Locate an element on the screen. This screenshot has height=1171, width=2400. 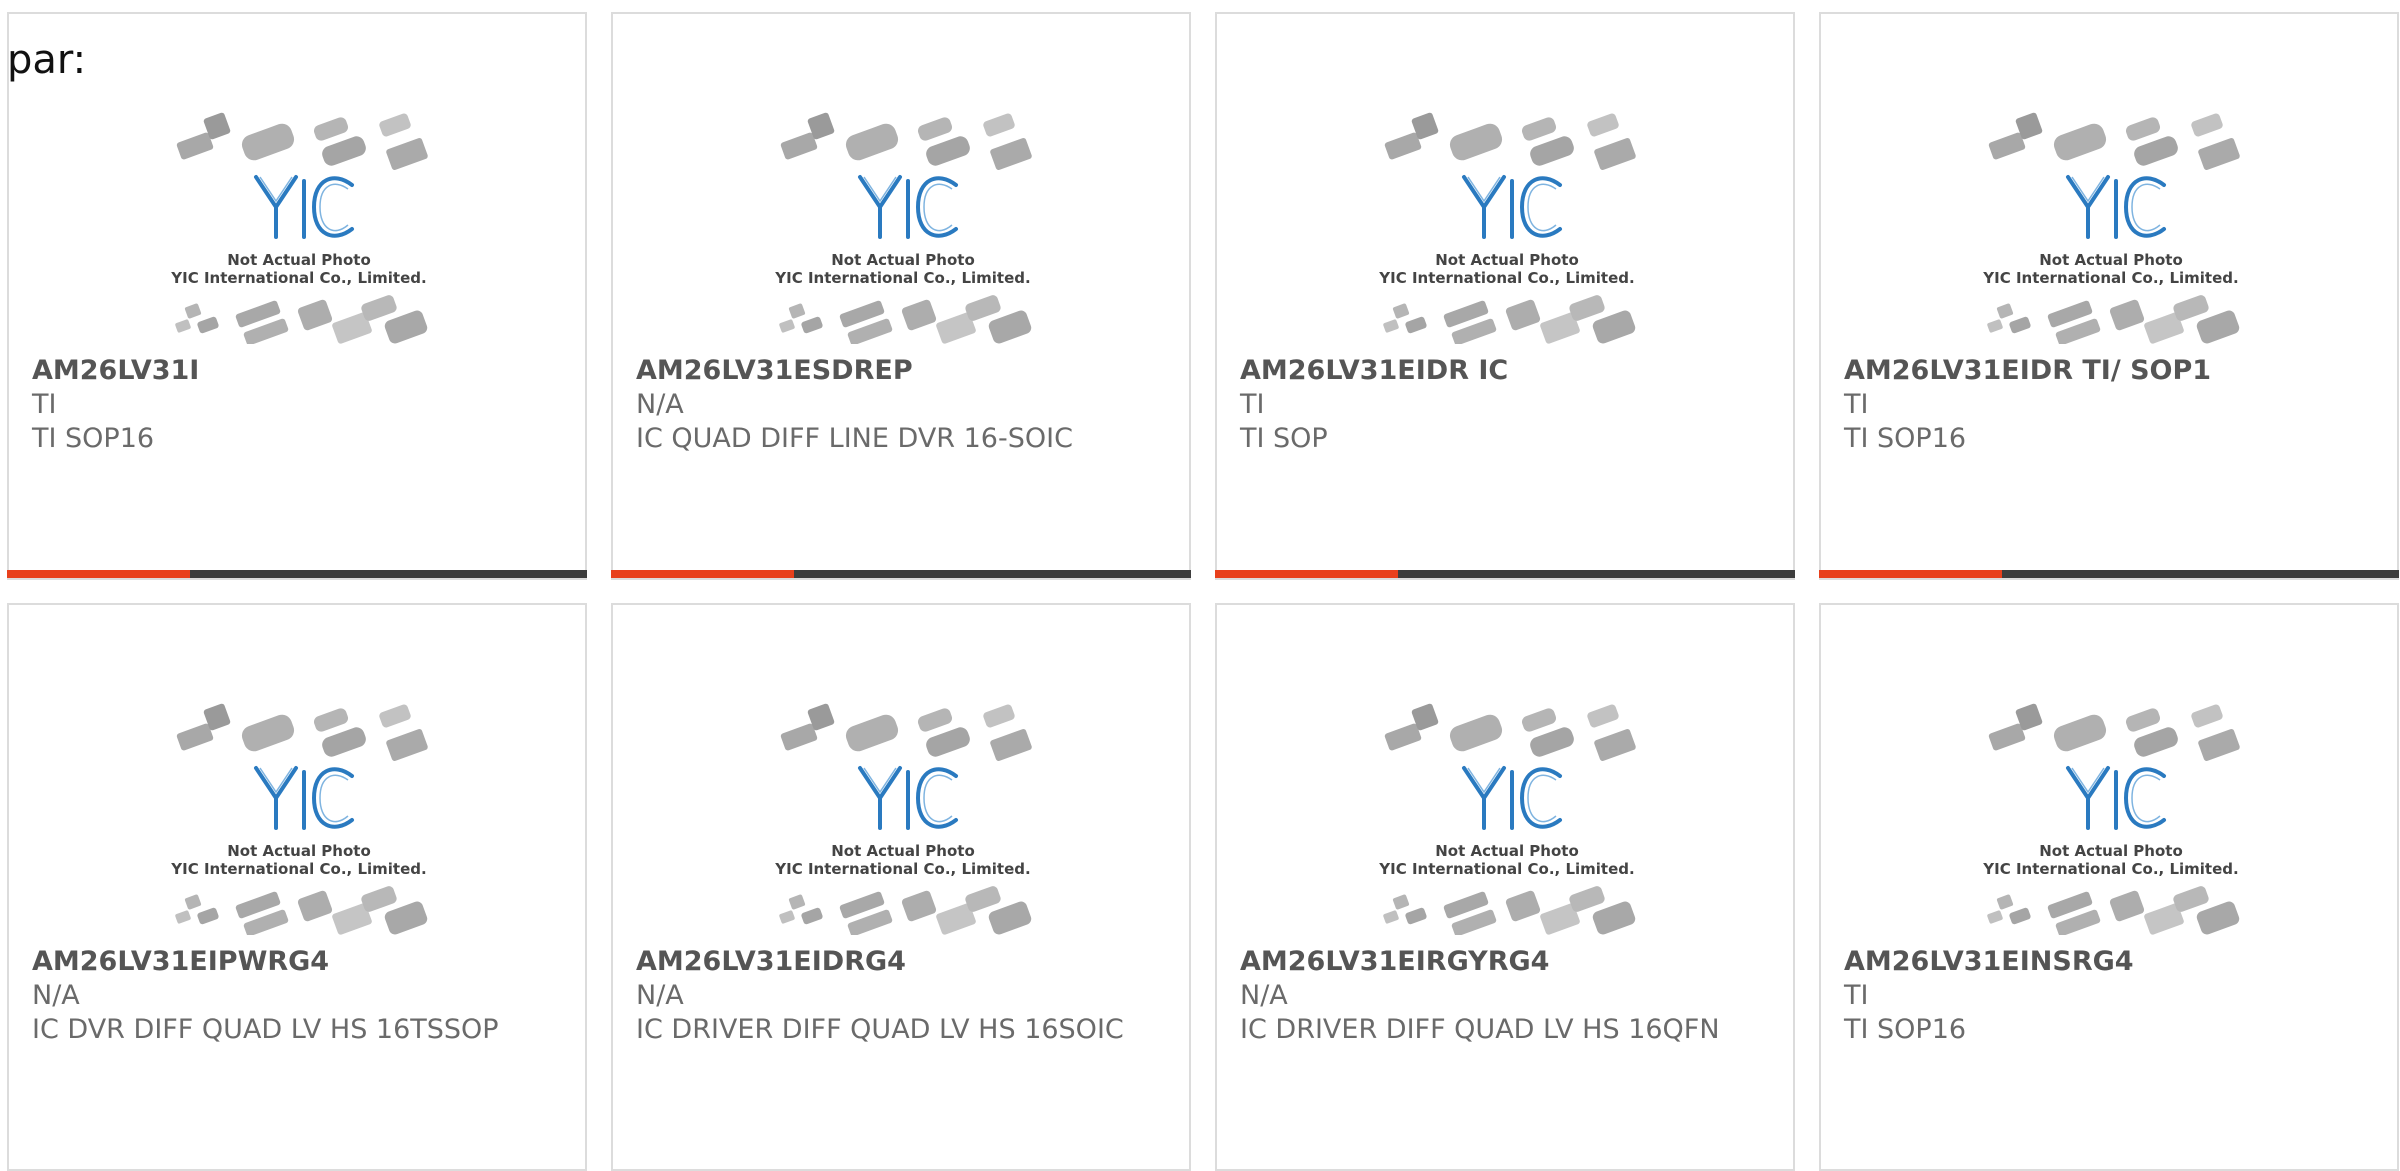
part-number: AM26LV31EIDR TI/ SOP1 is located at coordinates (2110, 371).